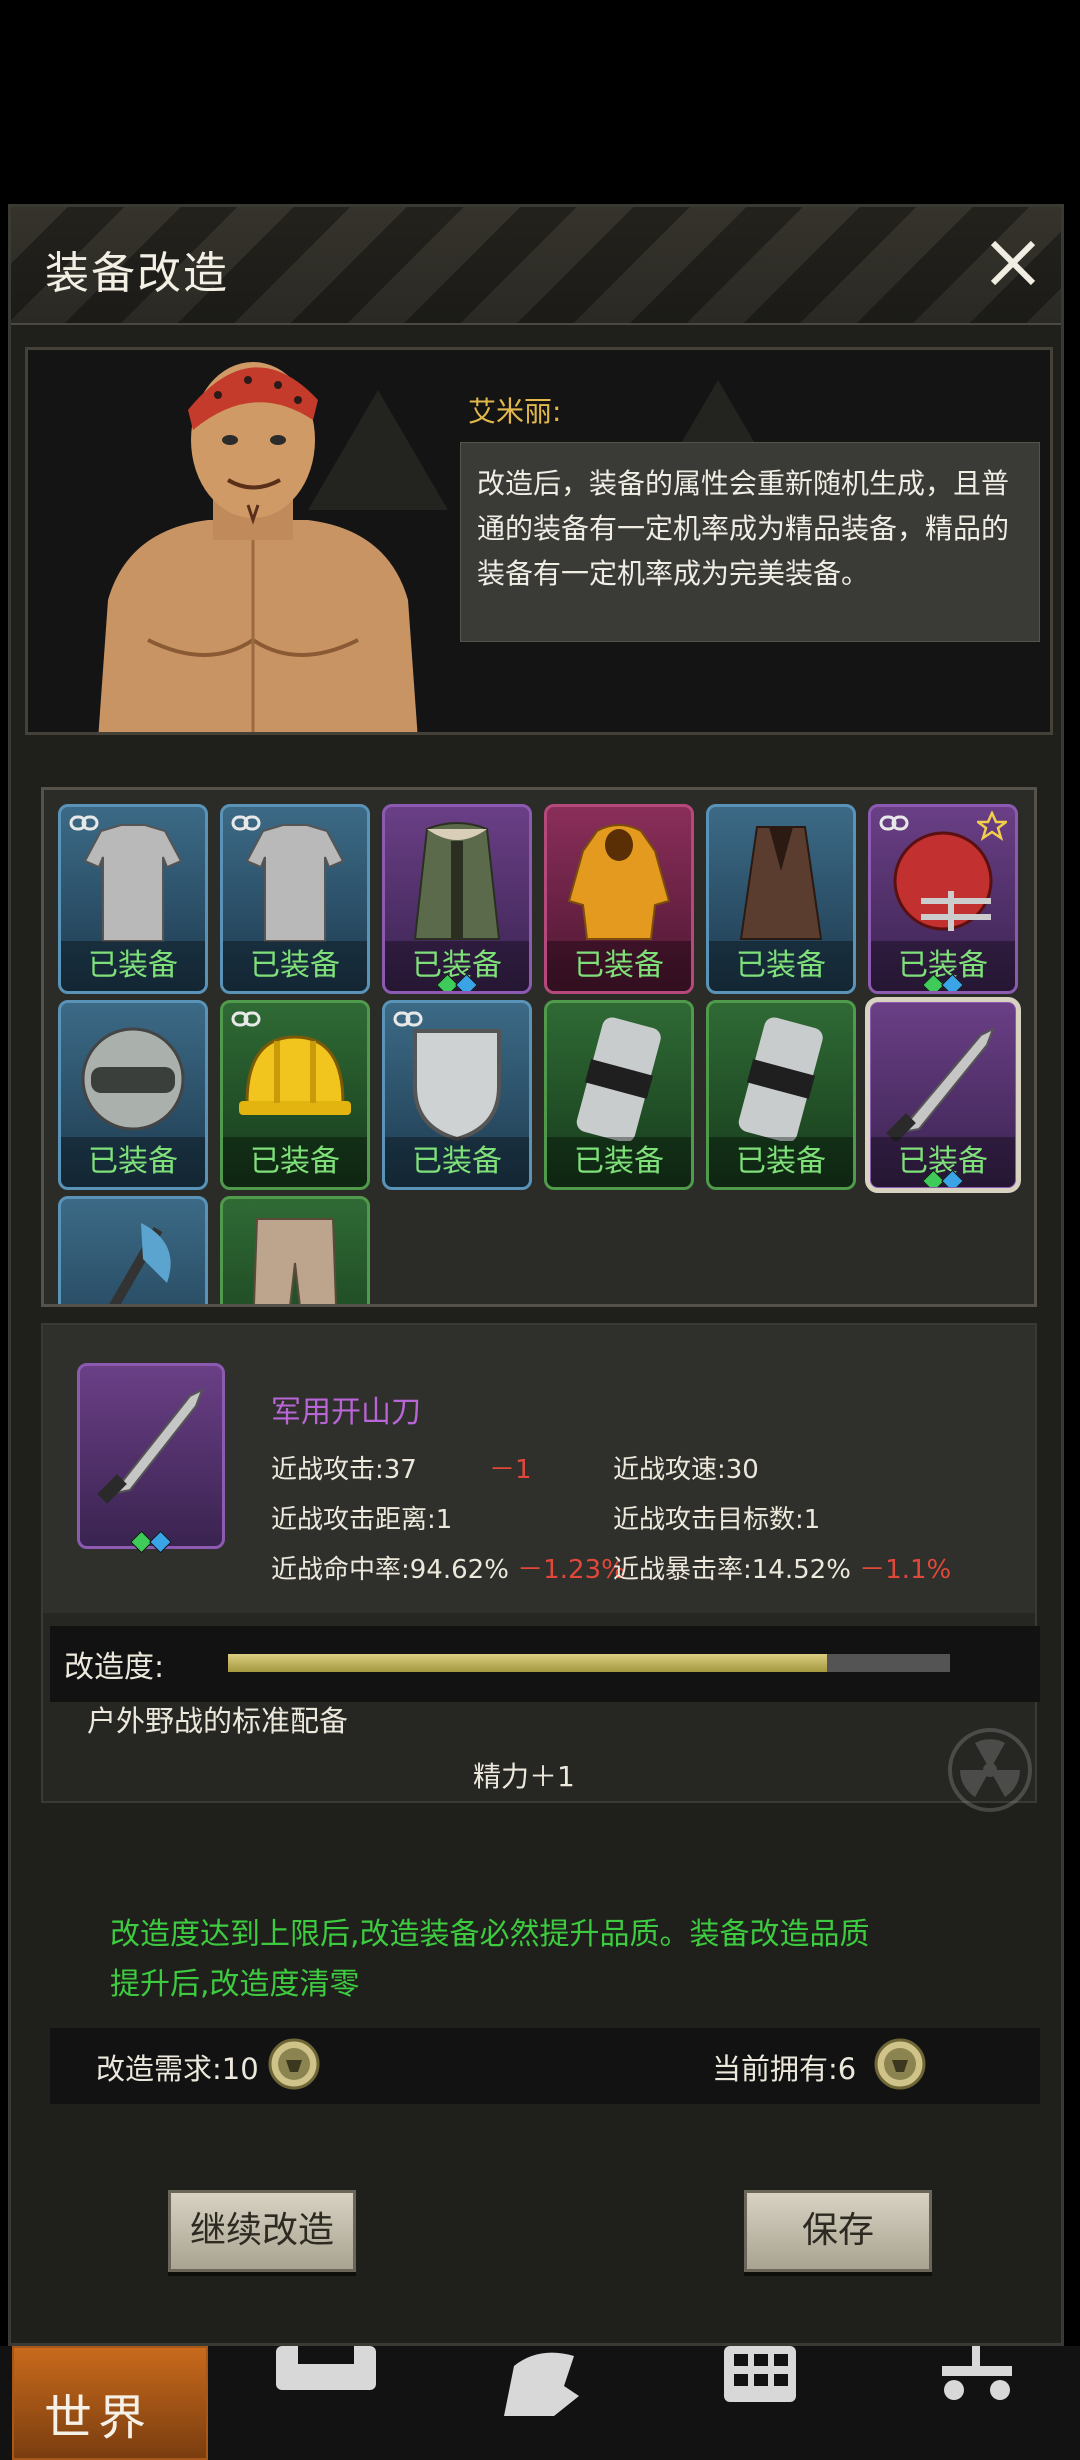 This screenshot has width=1080, height=2460. I want to click on item-name: 军用开山刀, so click(346, 1412).